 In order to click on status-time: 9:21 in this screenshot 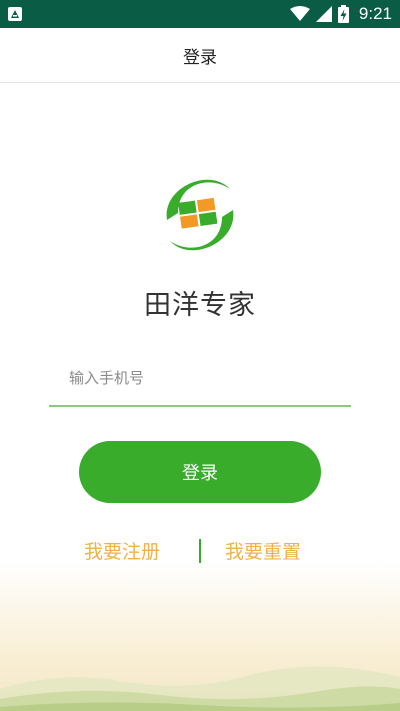, I will do `click(375, 13)`.